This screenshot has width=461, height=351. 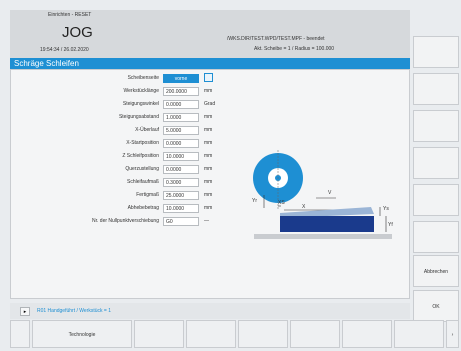 I want to click on page-title: JOG, so click(x=77, y=32).